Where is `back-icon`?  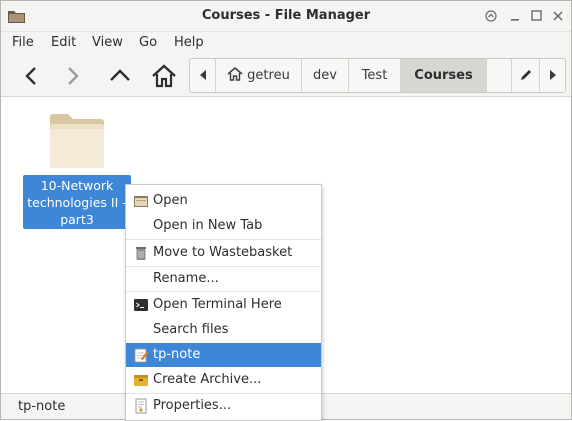 back-icon is located at coordinates (30, 76).